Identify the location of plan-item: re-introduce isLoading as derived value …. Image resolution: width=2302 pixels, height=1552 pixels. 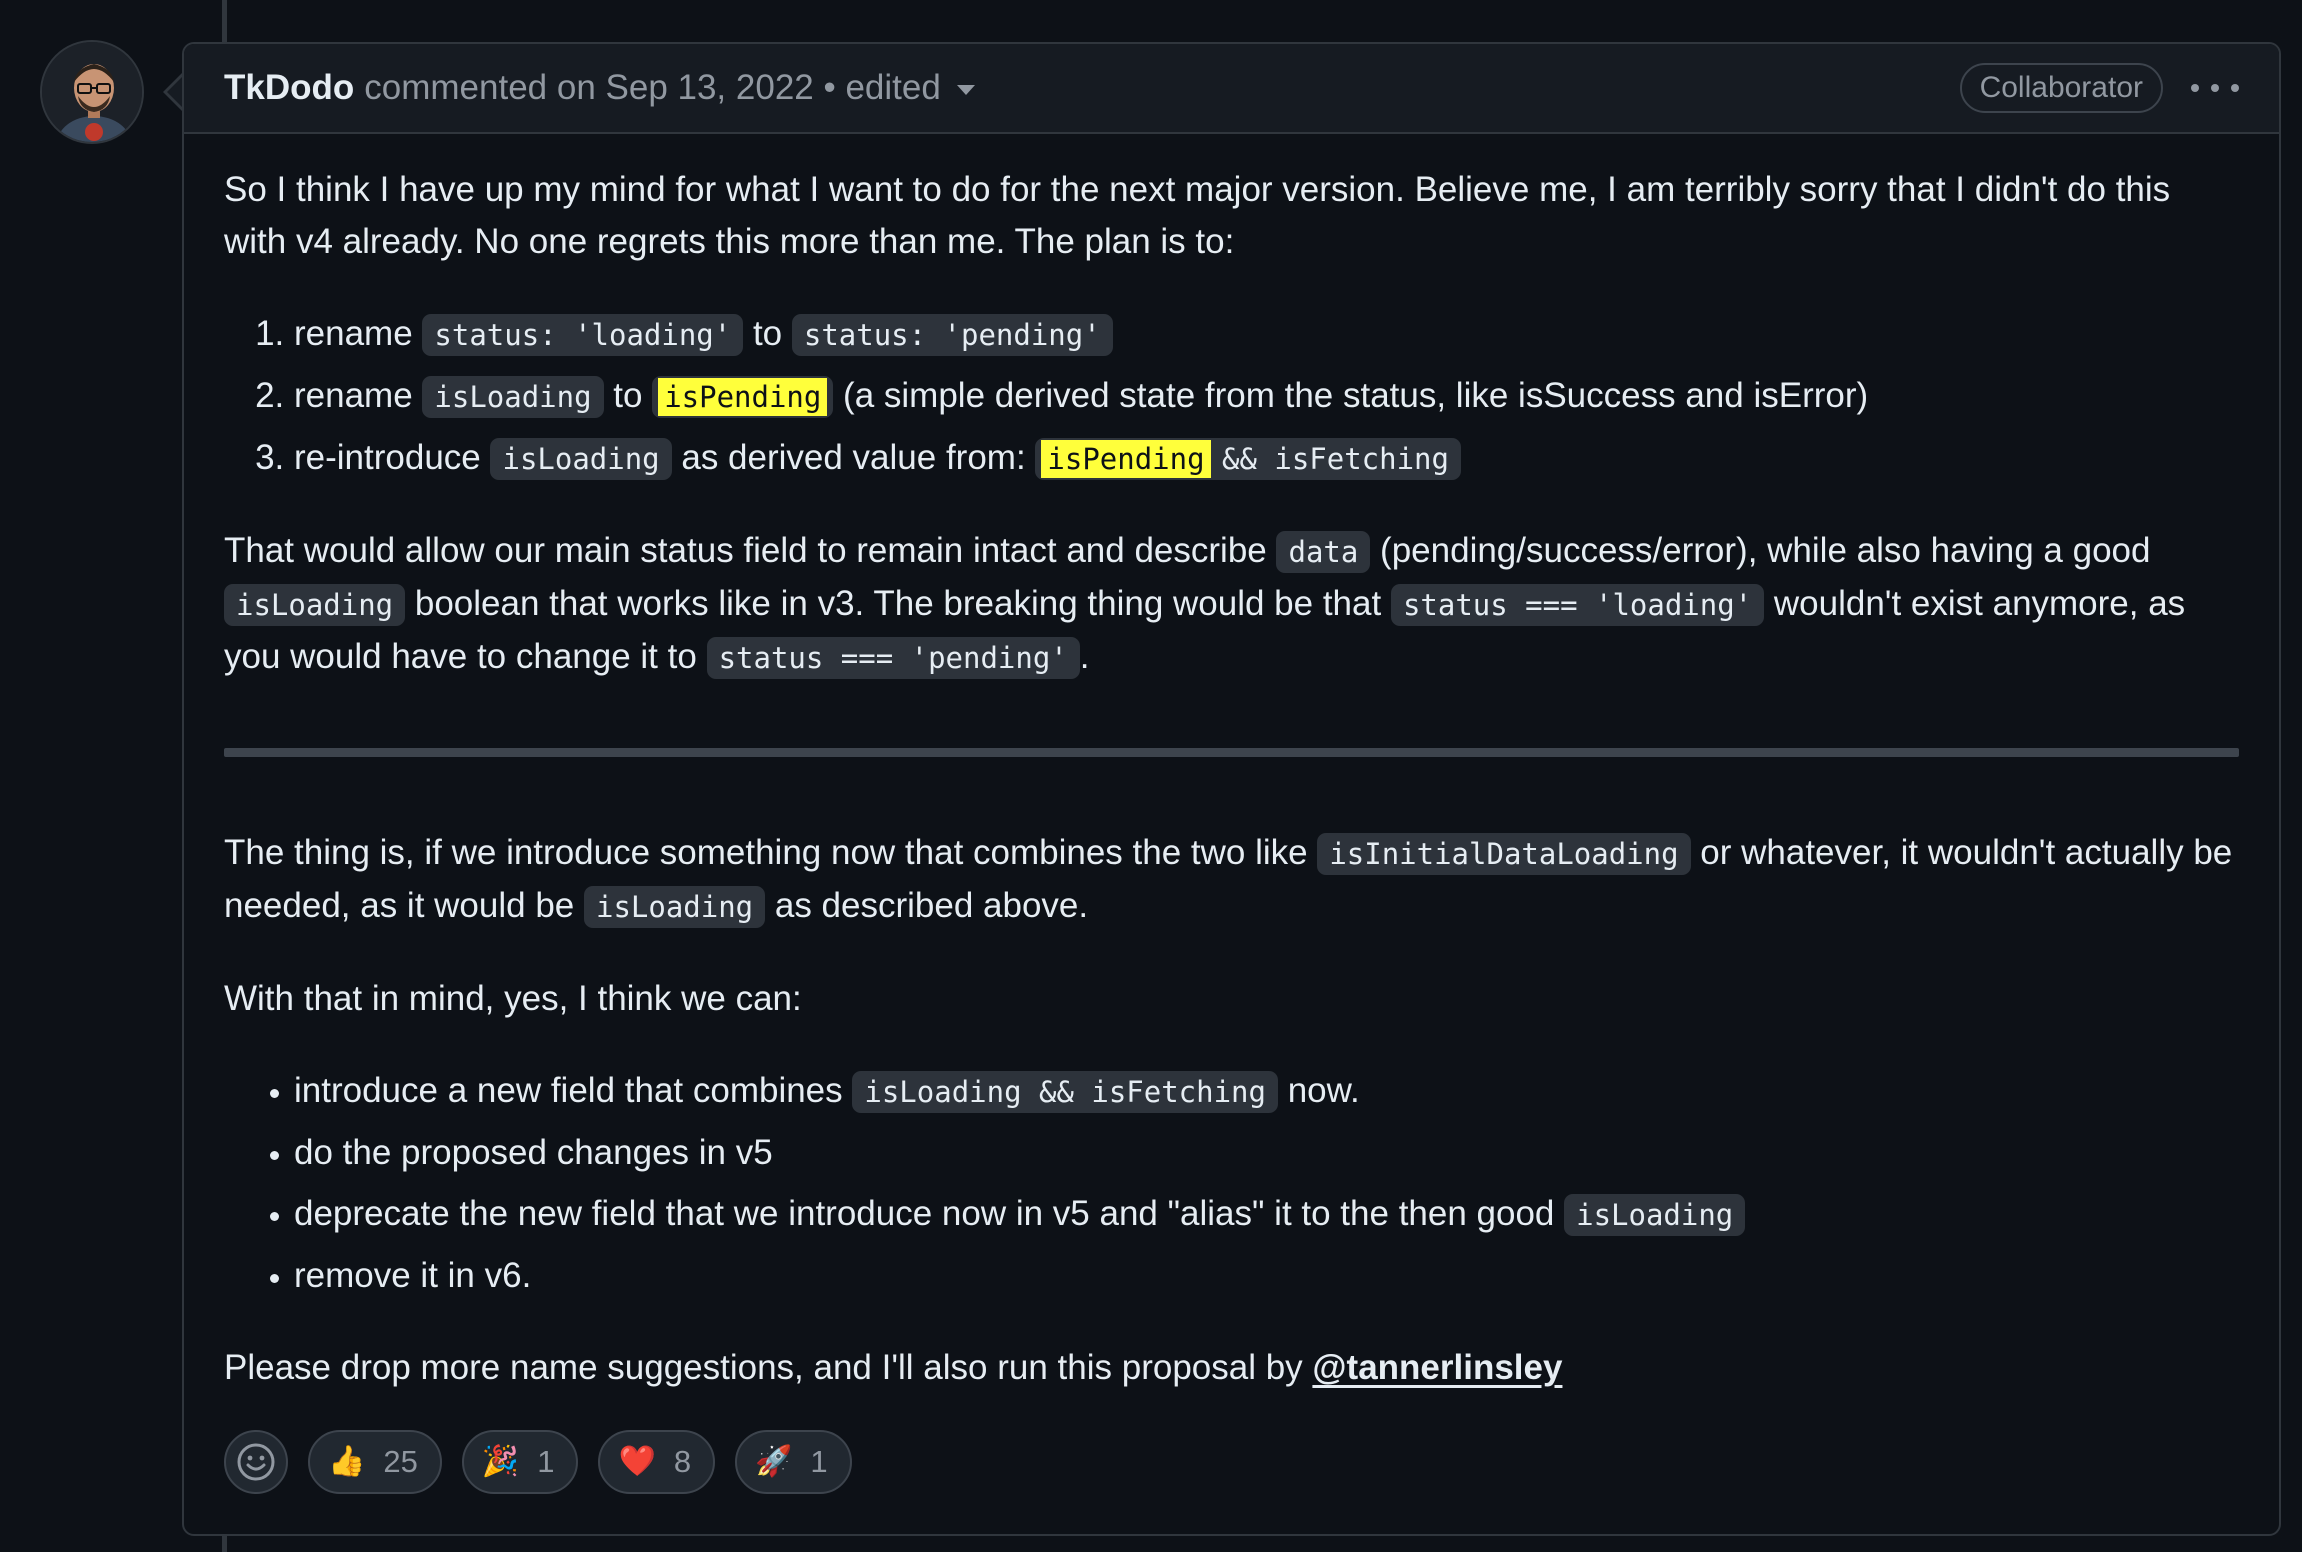
(1266, 458).